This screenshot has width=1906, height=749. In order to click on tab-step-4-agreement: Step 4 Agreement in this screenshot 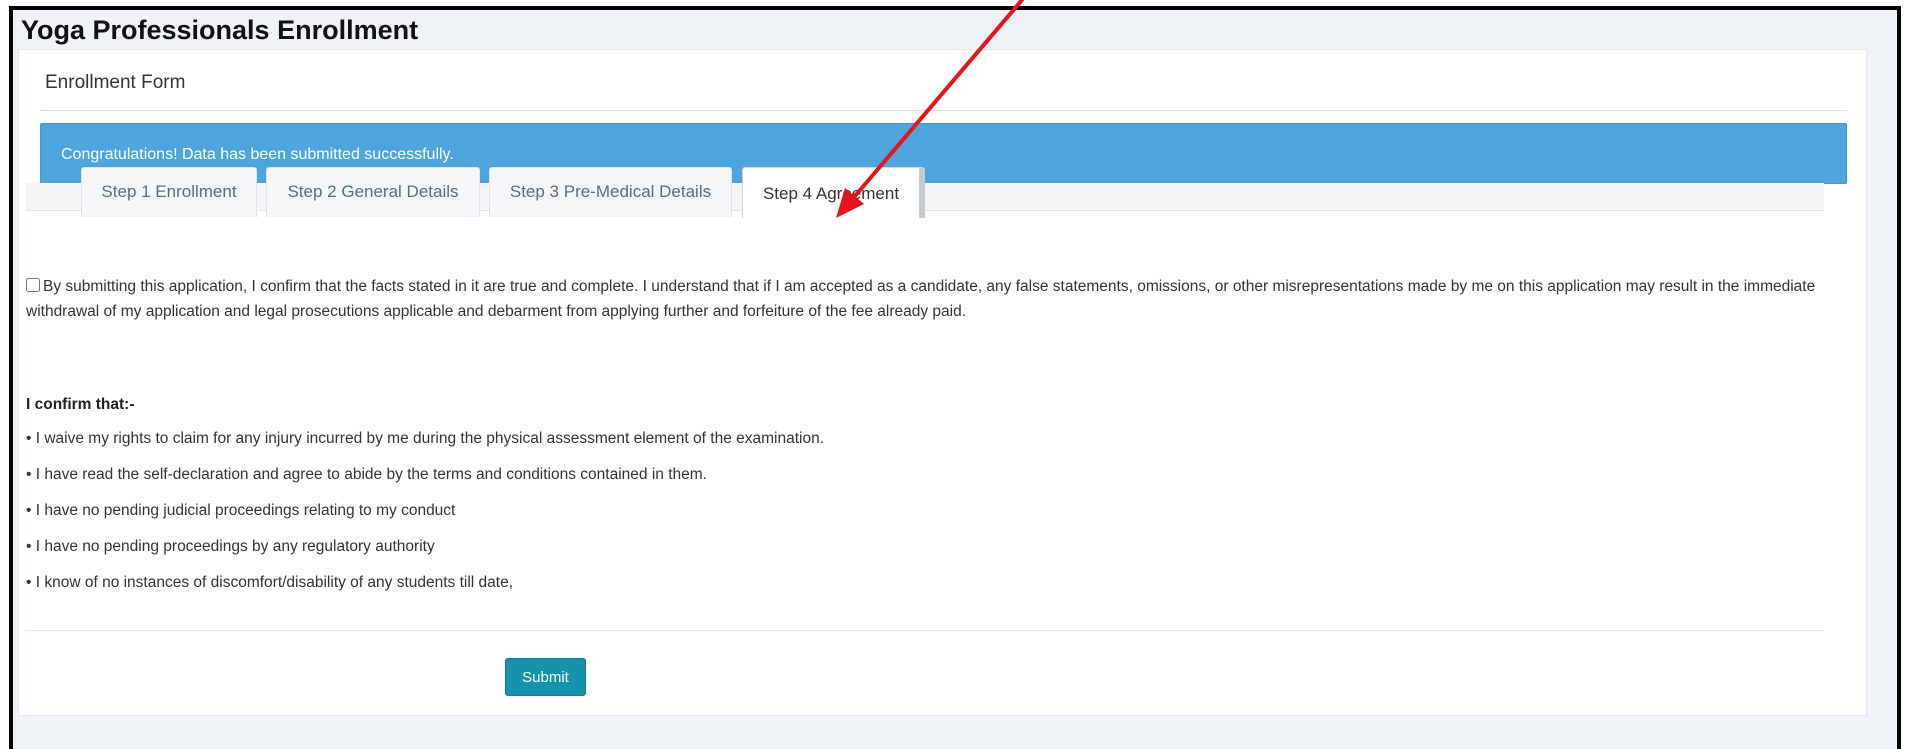, I will do `click(833, 192)`.